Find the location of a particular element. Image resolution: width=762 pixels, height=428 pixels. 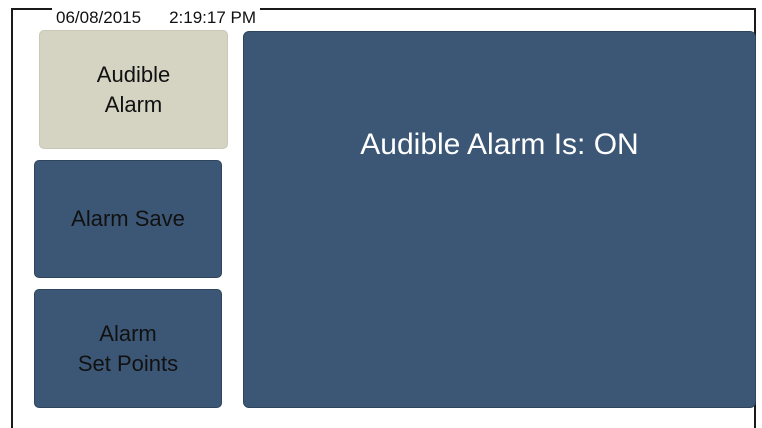

audible-alarm-status-text: Audible Alarm Is: ON is located at coordinates (499, 144).